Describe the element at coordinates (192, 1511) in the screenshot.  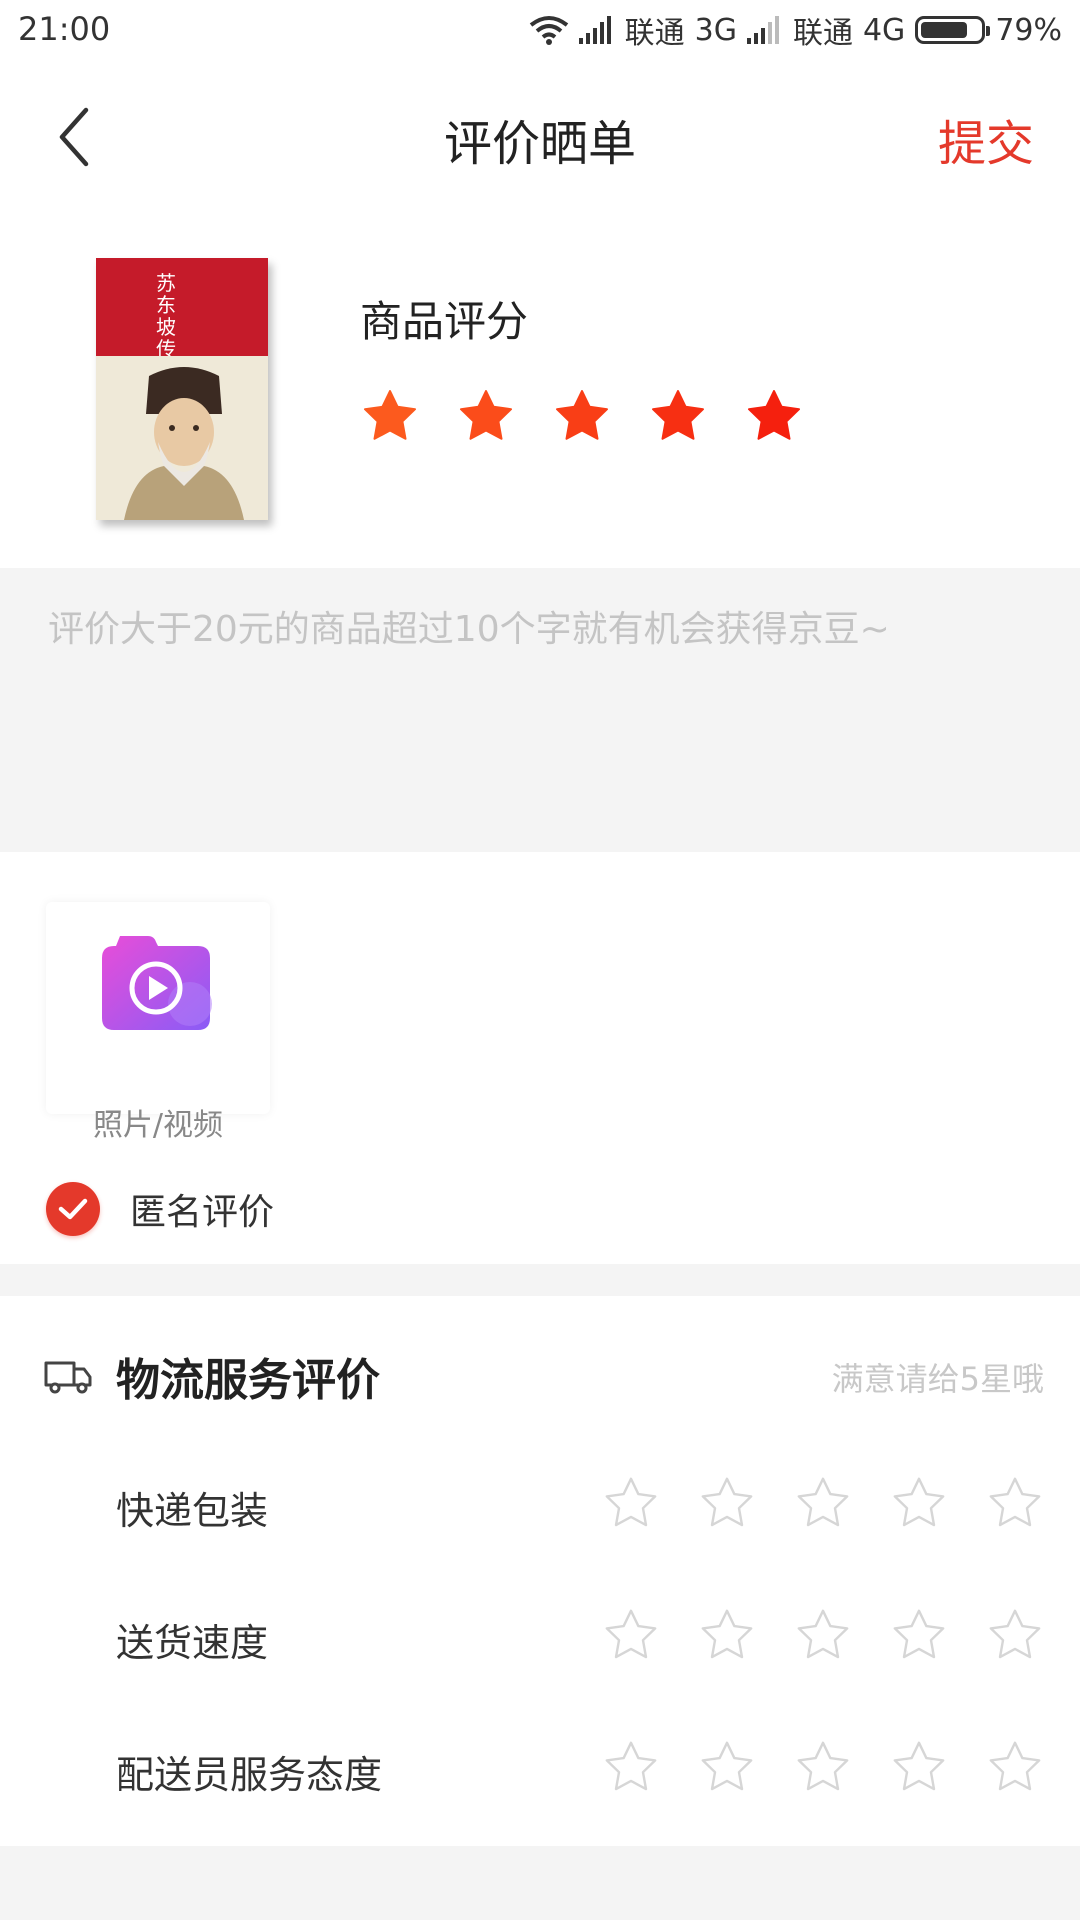
I see `logistics-rating-label: 快递包装` at that location.